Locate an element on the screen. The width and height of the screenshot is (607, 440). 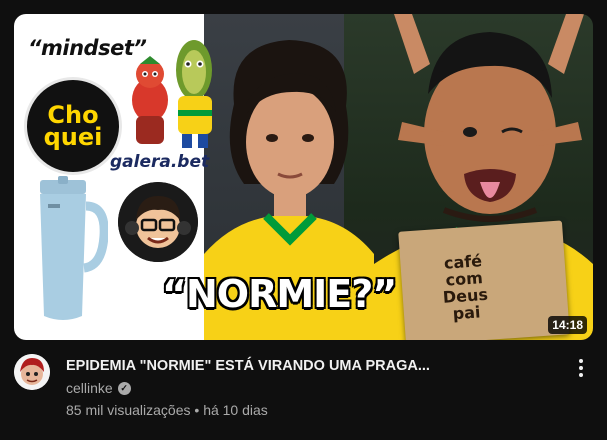
channel-row: cellinke ✓ is located at coordinates (98, 388).